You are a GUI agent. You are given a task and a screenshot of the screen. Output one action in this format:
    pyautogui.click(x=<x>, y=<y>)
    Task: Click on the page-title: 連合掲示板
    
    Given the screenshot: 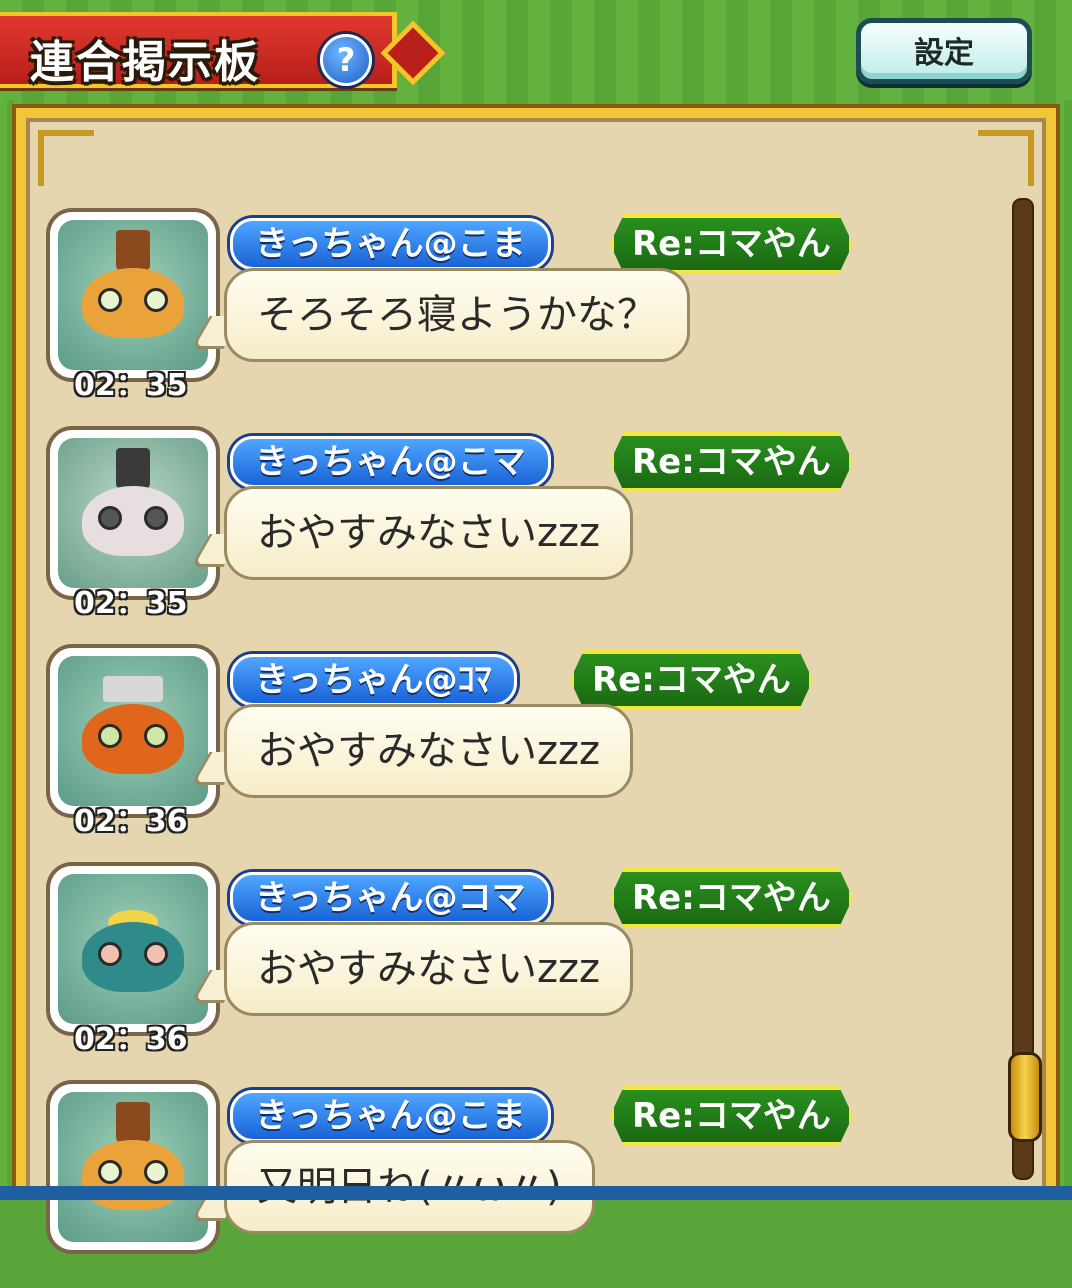 What is the action you would take?
    pyautogui.click(x=145, y=62)
    